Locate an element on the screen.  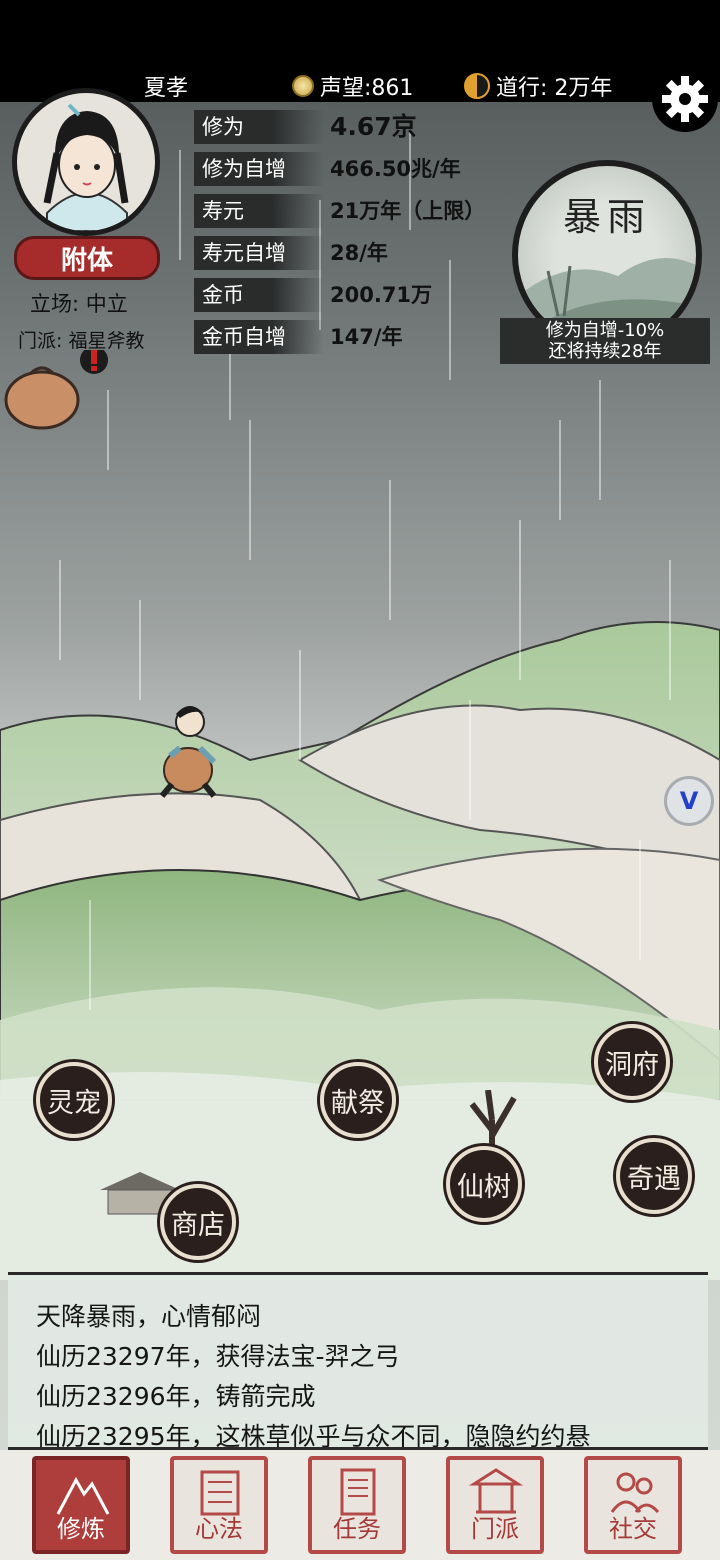
reputation-coin-icon is located at coordinates (303, 86).